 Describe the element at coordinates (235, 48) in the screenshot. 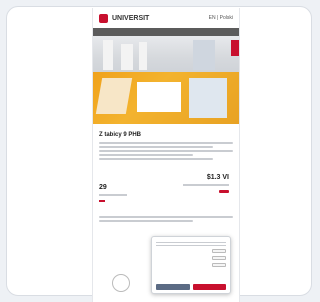

I see `accent-marker` at that location.